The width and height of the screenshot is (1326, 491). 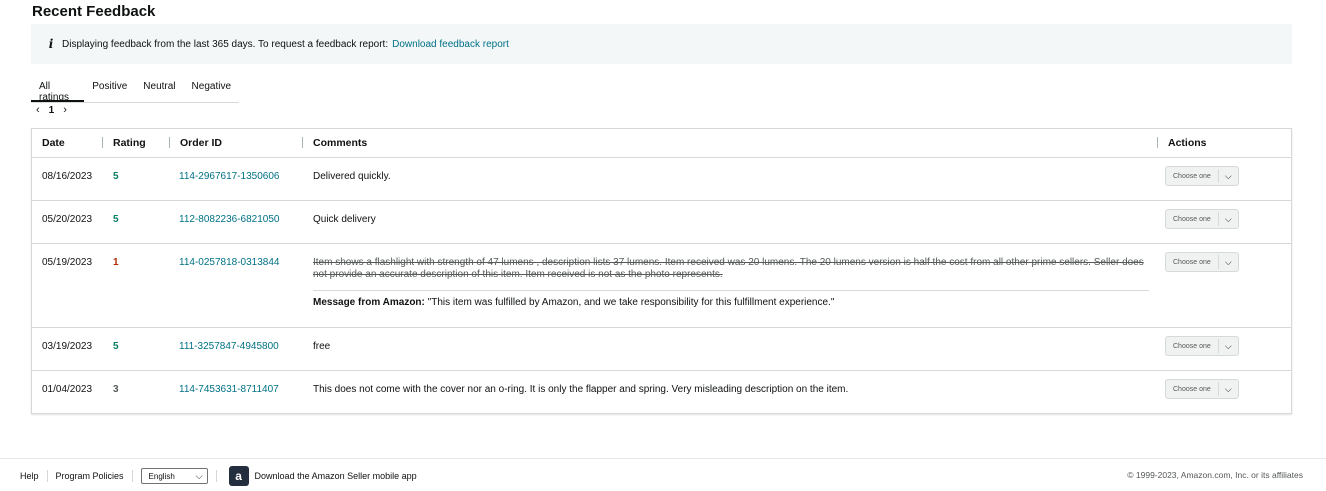 I want to click on row-comment: Delivered quickly., so click(x=352, y=176).